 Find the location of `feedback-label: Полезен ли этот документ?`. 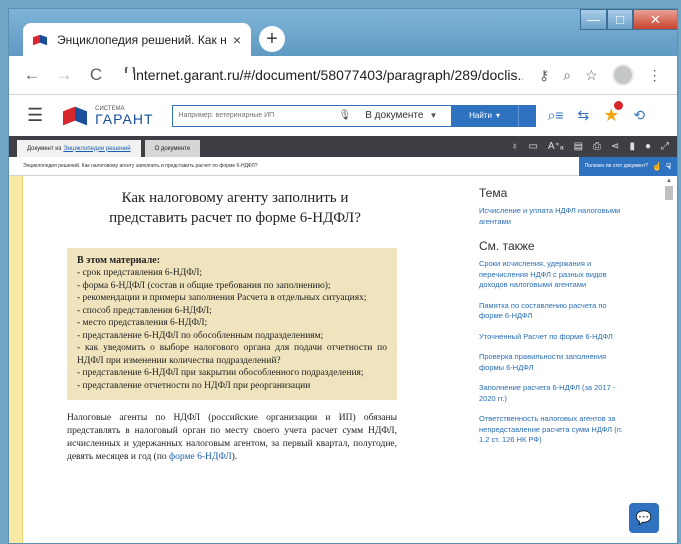

feedback-label: Полезен ли этот документ? is located at coordinates (616, 166).